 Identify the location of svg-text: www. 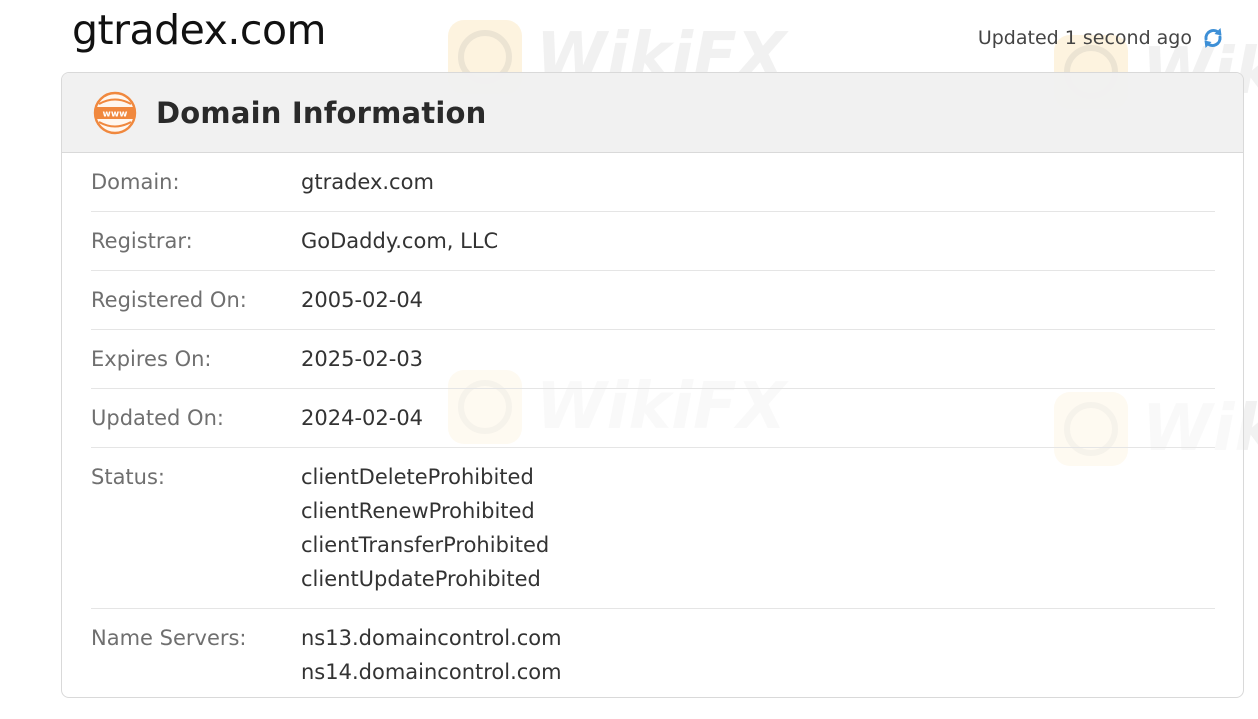
(115, 114).